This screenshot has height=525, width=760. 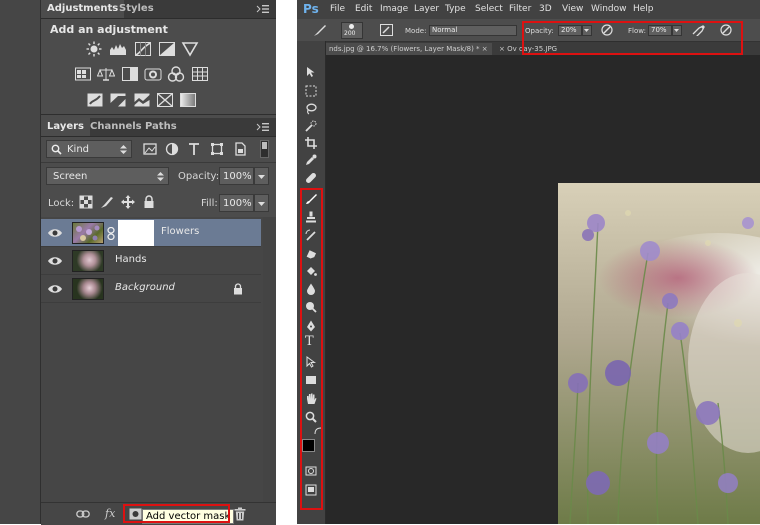 What do you see at coordinates (176, 74) in the screenshot?
I see `channel-mixer-icon` at bounding box center [176, 74].